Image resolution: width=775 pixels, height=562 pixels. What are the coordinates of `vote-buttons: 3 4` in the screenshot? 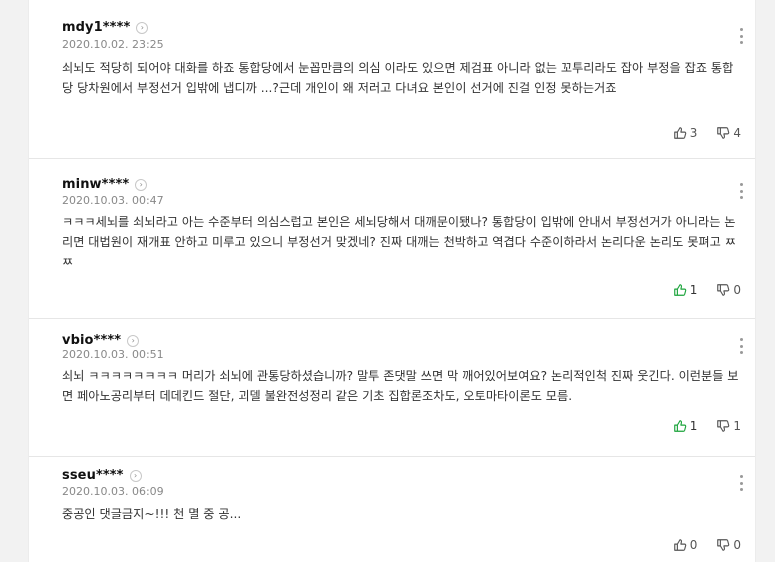 It's located at (697, 133).